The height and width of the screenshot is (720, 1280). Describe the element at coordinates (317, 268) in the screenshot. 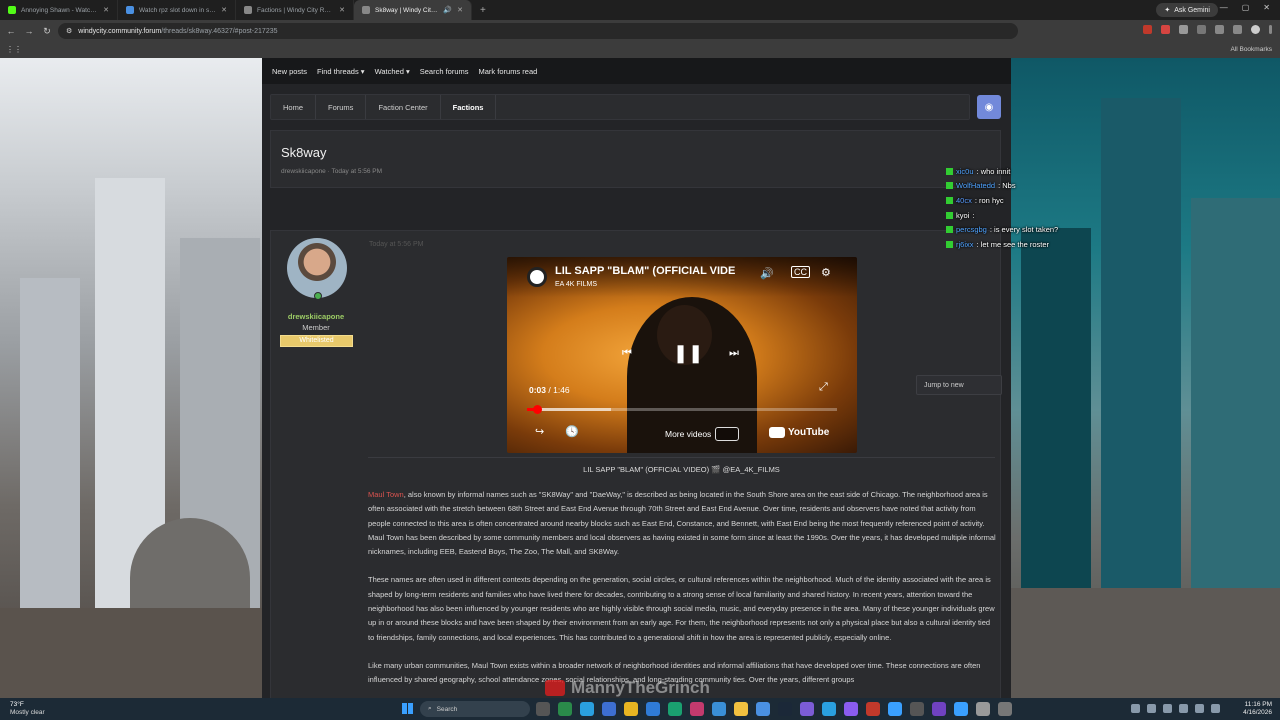

I see `avatar` at that location.